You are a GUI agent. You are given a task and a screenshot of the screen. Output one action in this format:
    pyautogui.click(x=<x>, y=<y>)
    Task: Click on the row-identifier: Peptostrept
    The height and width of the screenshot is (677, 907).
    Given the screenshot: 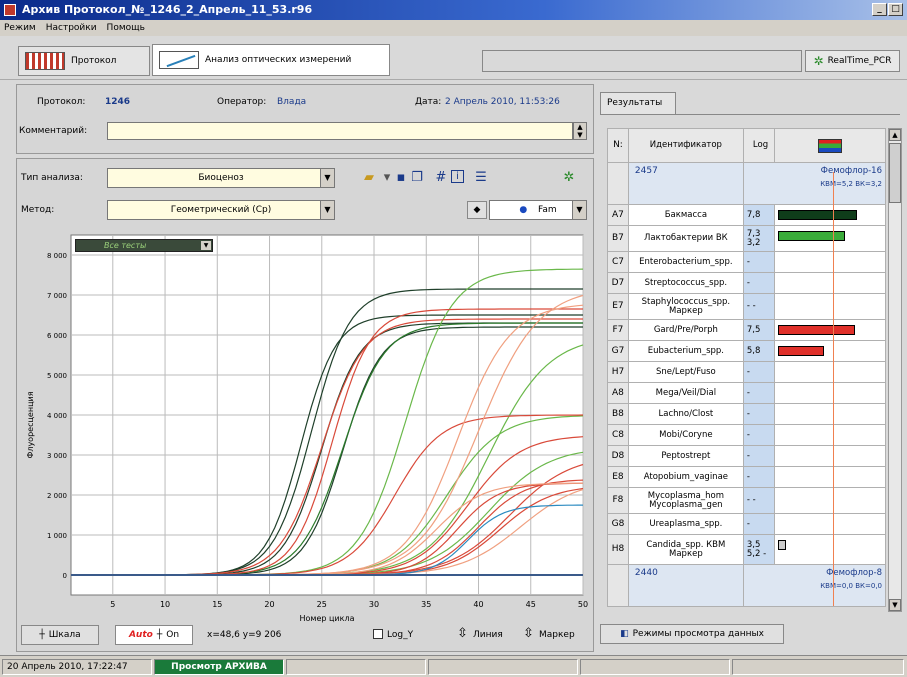 What is the action you would take?
    pyautogui.click(x=685, y=456)
    